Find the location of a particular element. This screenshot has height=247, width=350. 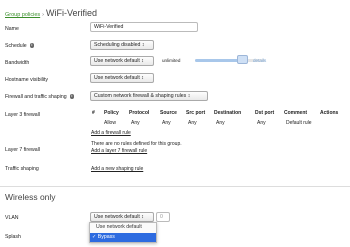

page-title: WiFi-Verified is located at coordinates (72, 13).